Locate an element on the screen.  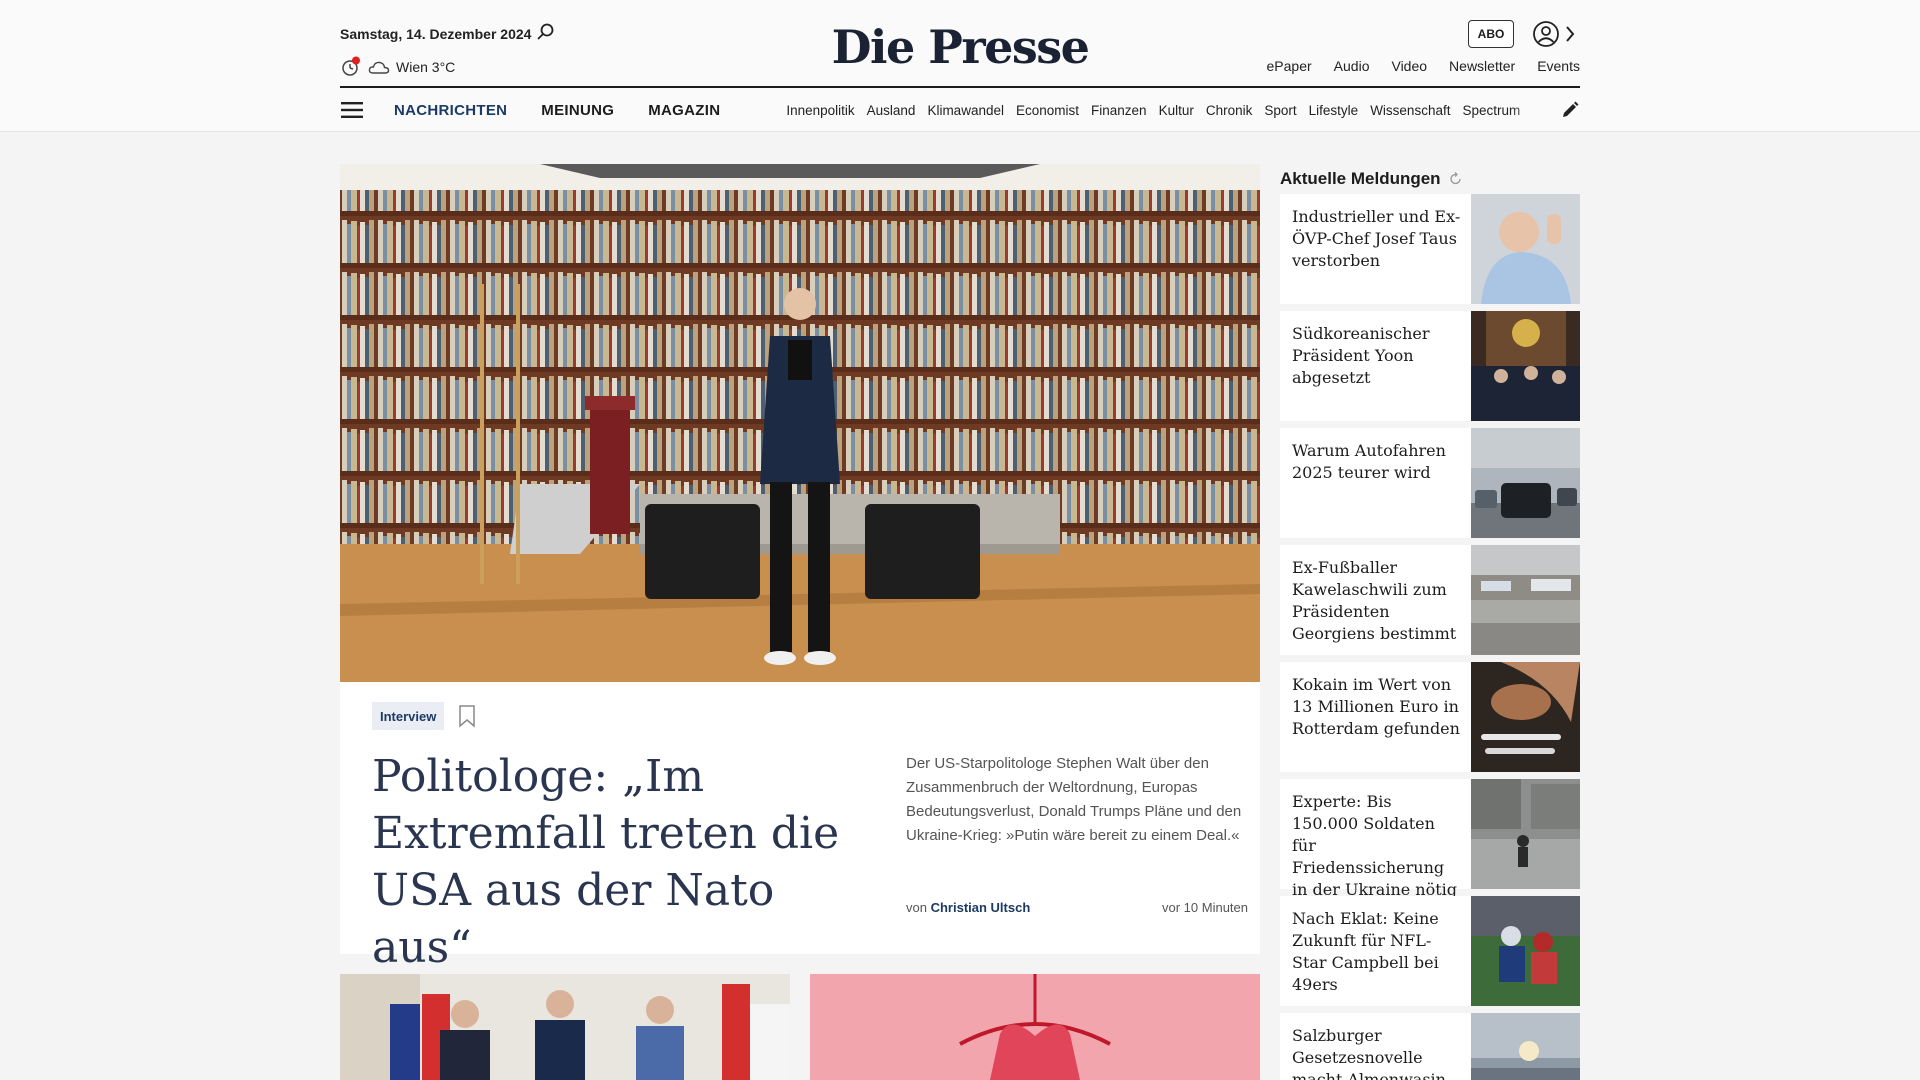
article-category-tag: Interview is located at coordinates (408, 716).